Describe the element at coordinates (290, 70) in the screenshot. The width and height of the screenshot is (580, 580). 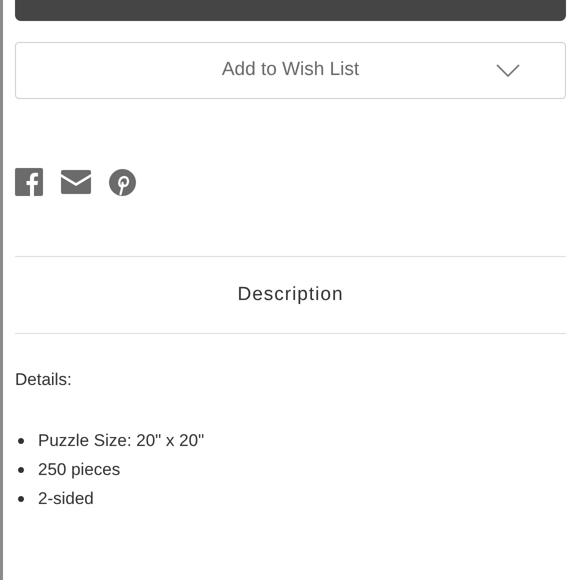
I see `wishlist-dropdown-button: Add to Wish List` at that location.